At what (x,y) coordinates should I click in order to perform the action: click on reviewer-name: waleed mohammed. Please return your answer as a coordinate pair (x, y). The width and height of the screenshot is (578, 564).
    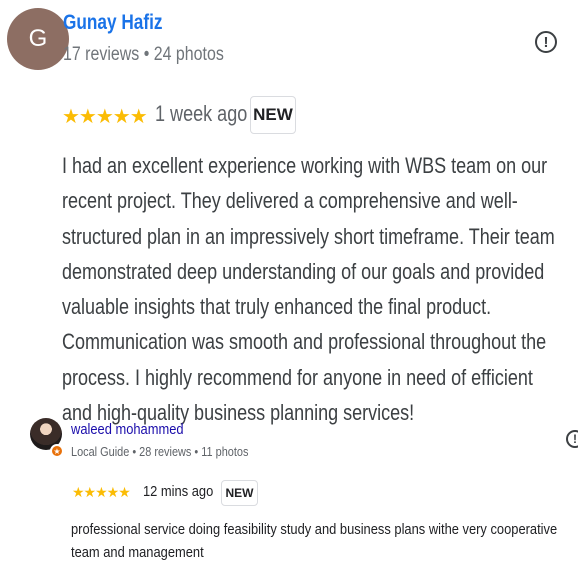
    Looking at the image, I should click on (127, 429).